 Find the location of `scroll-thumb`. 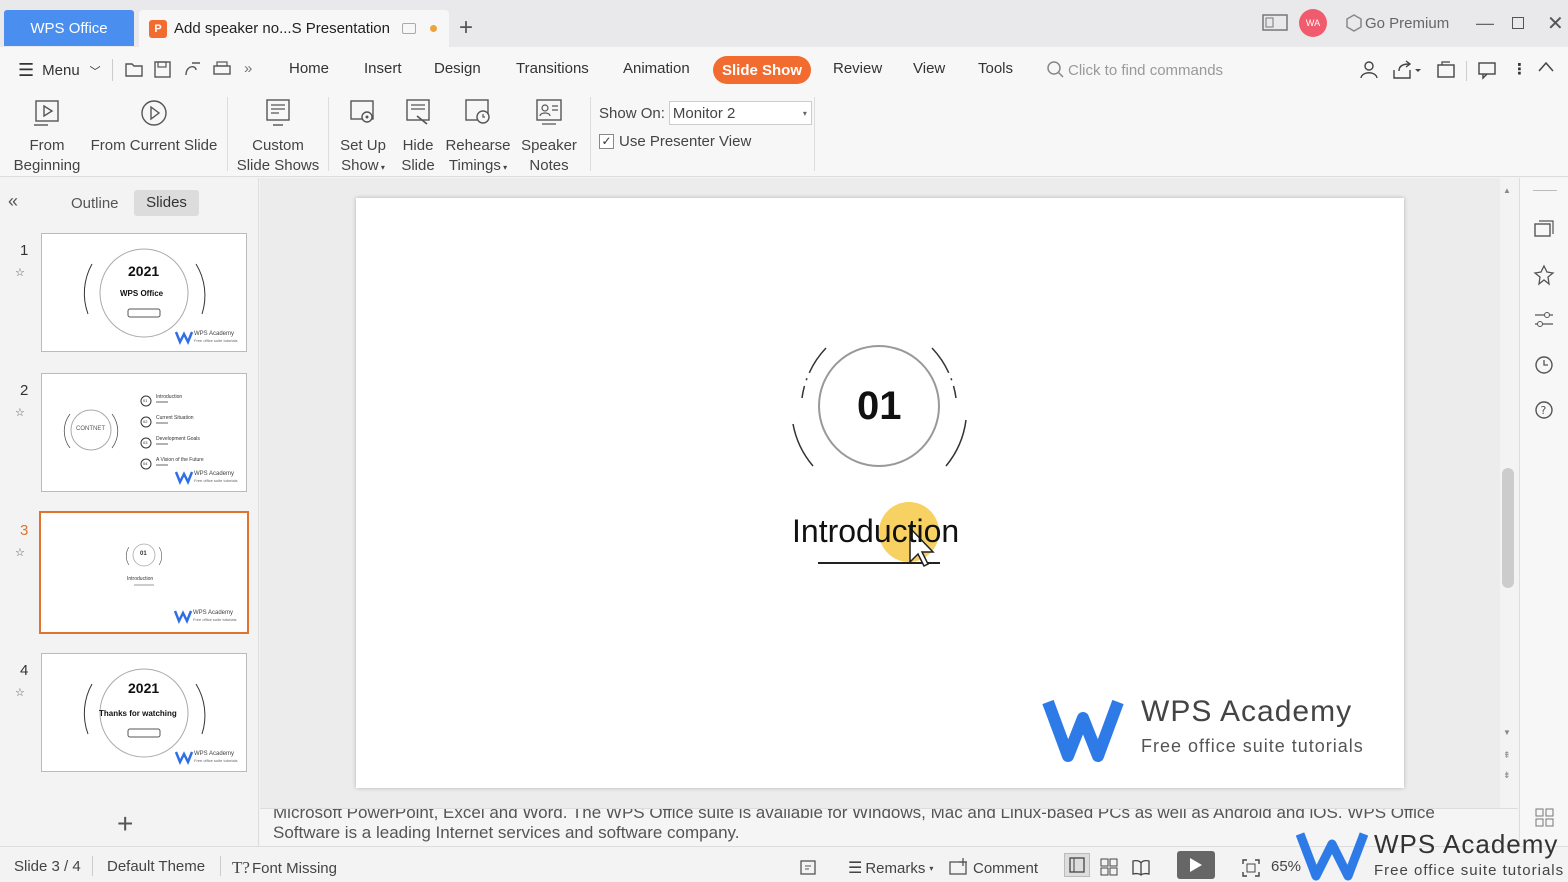

scroll-thumb is located at coordinates (1508, 528).